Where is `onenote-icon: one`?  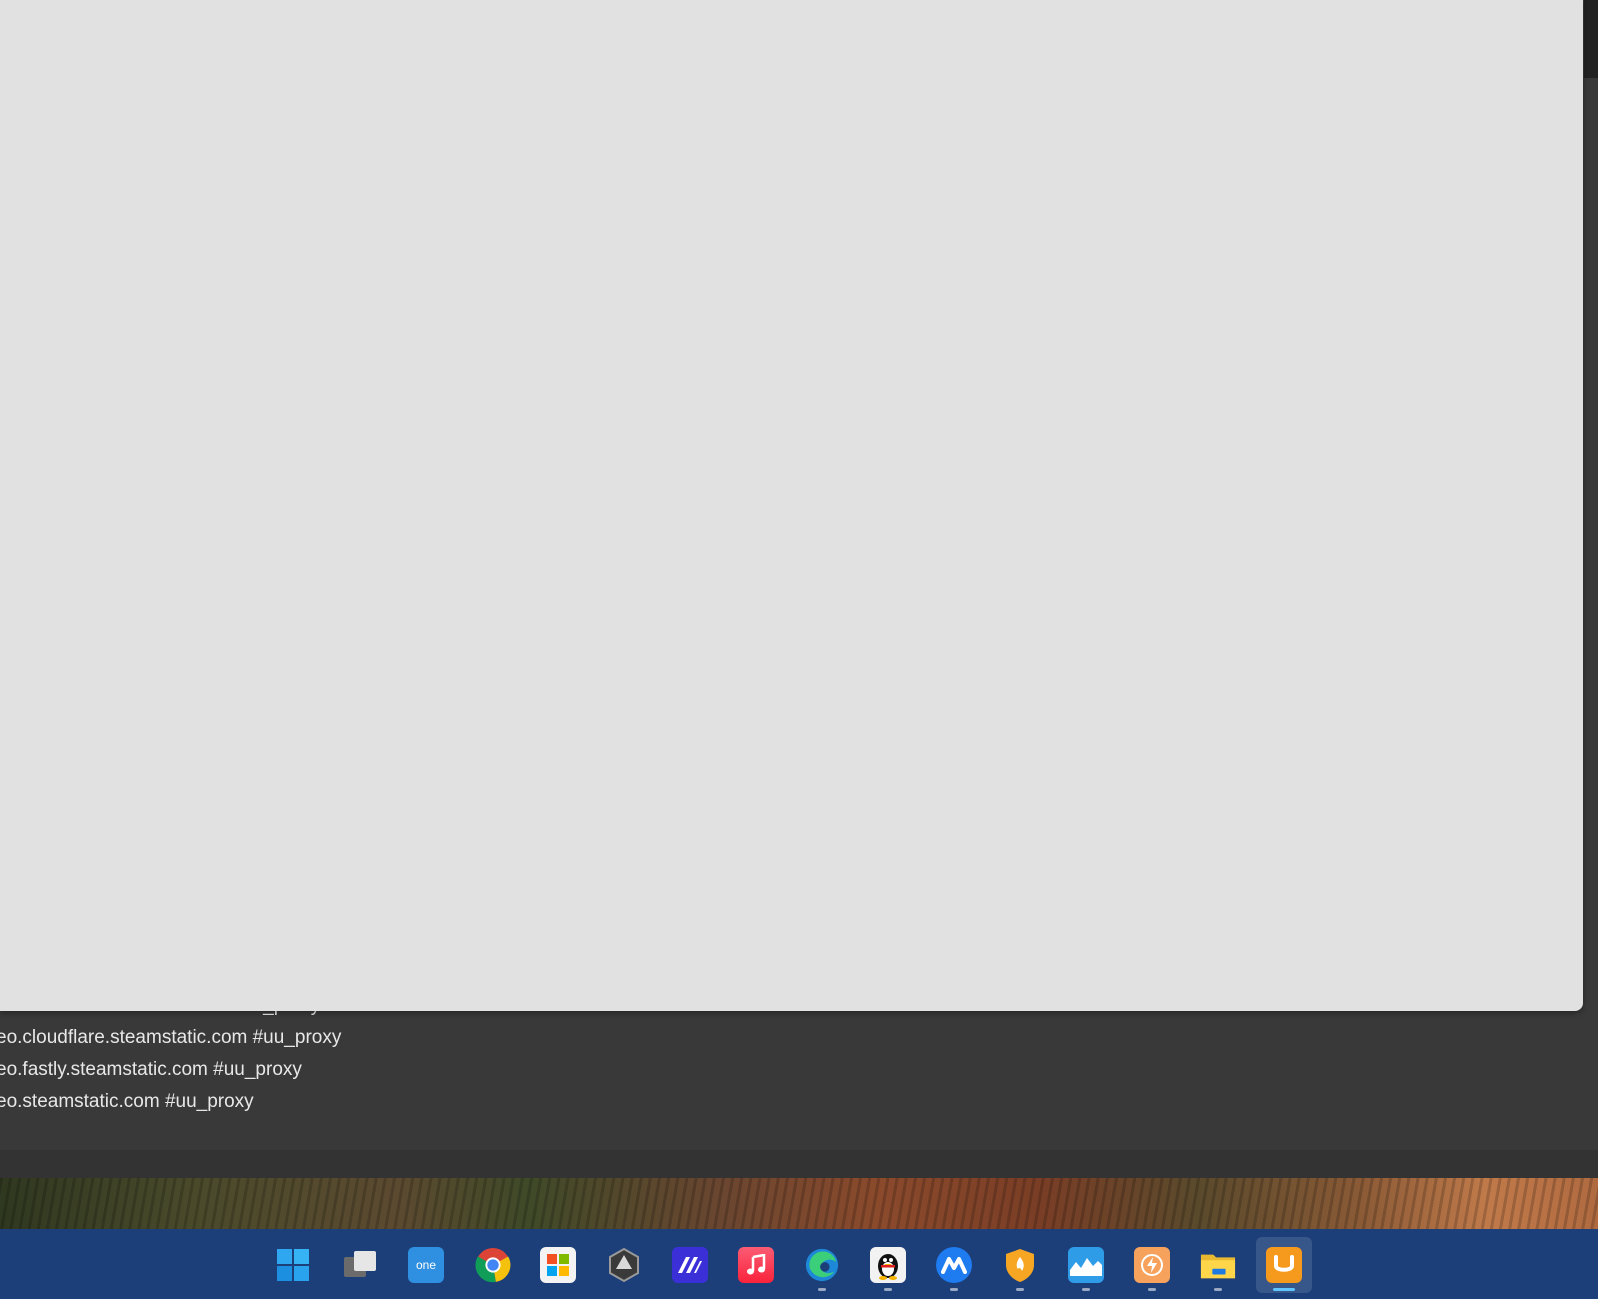 onenote-icon: one is located at coordinates (426, 1265).